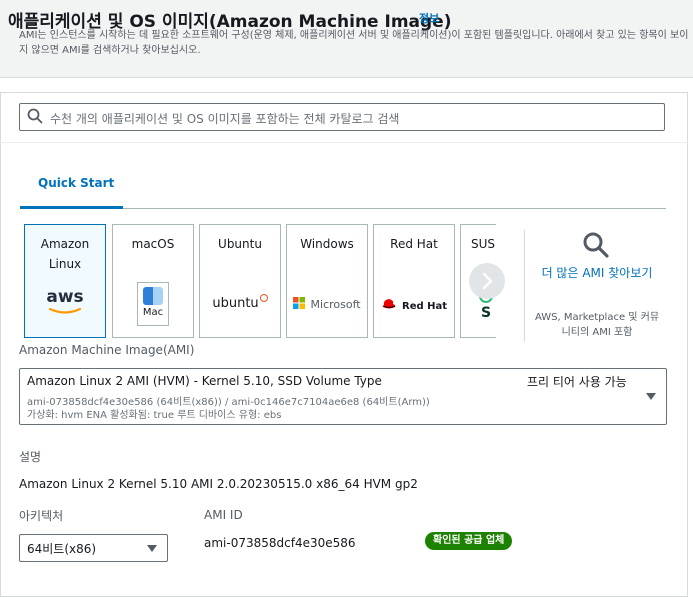 The height and width of the screenshot is (597, 693). I want to click on verified-provider-badge: 확인된 공급 업체, so click(469, 541).